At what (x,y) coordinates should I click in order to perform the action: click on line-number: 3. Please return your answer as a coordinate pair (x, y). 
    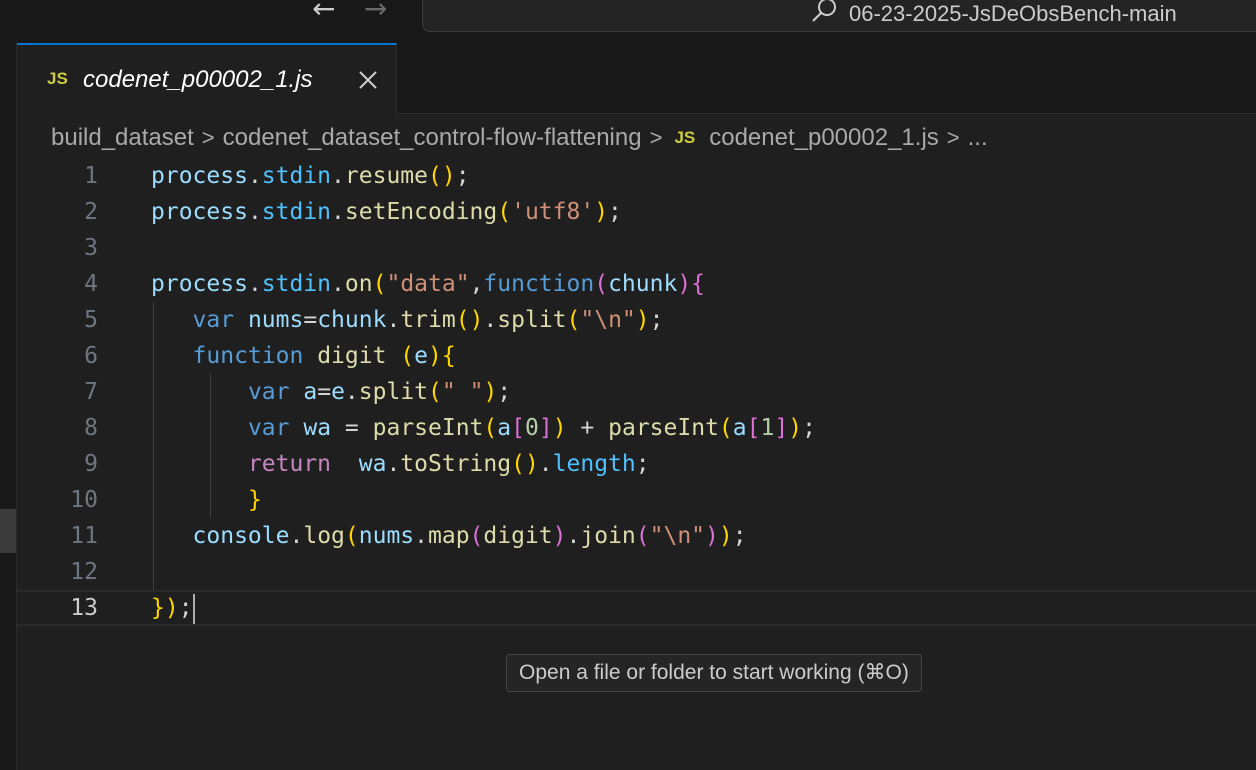
    Looking at the image, I should click on (91, 248).